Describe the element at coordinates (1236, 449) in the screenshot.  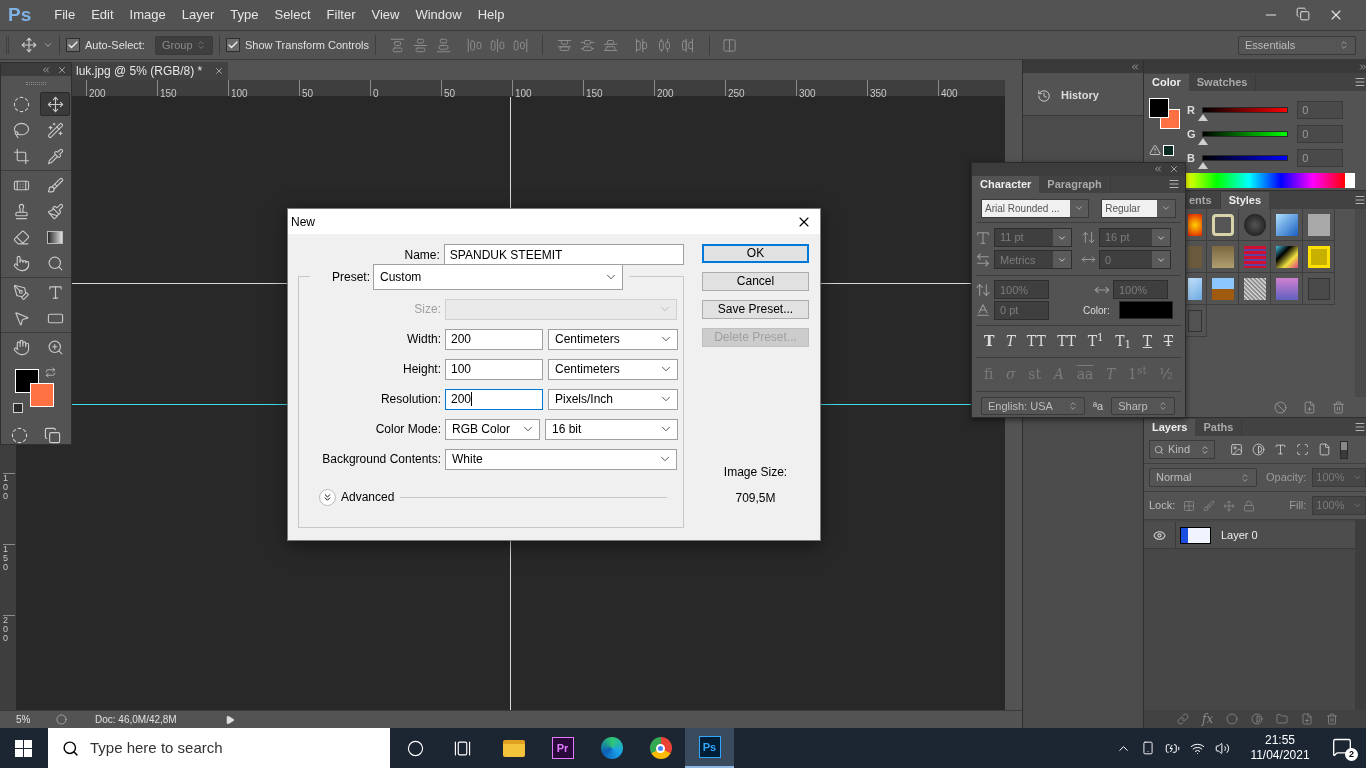
I see `image-filter-icon` at that location.